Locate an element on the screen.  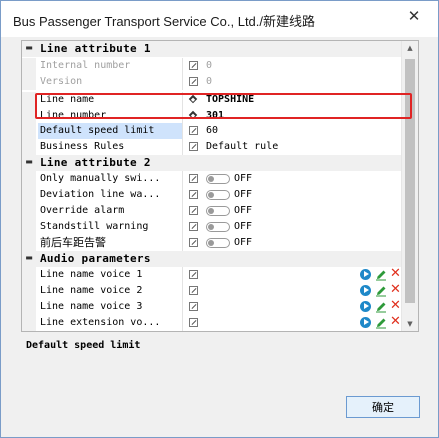
property-name: Standstill warning is located at coordinates (94, 226).